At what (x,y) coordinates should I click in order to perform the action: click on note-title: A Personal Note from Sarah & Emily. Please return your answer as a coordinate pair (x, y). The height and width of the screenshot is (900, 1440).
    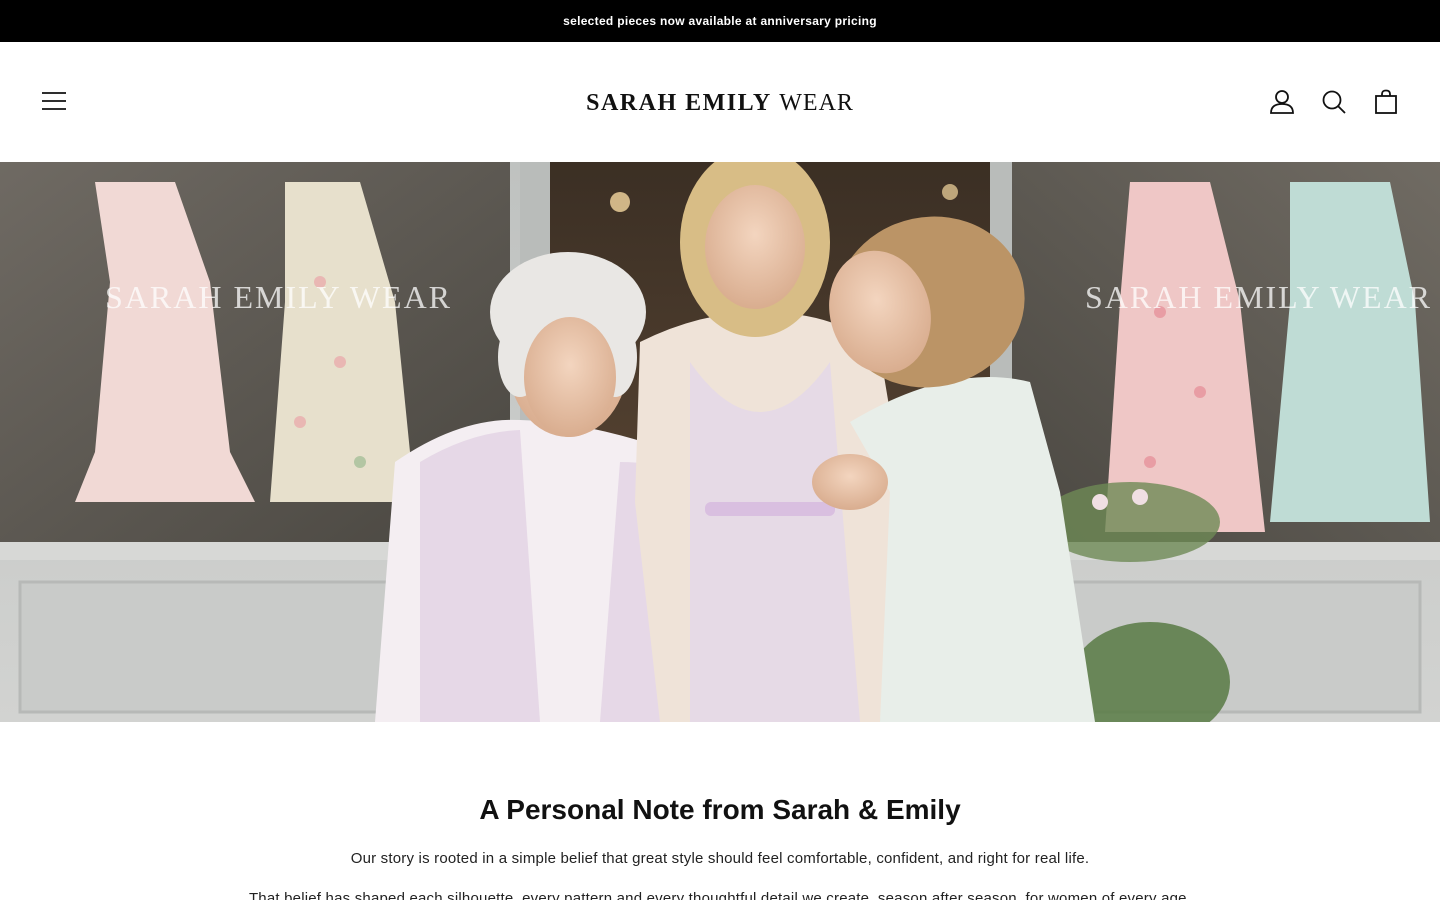
    Looking at the image, I should click on (720, 809).